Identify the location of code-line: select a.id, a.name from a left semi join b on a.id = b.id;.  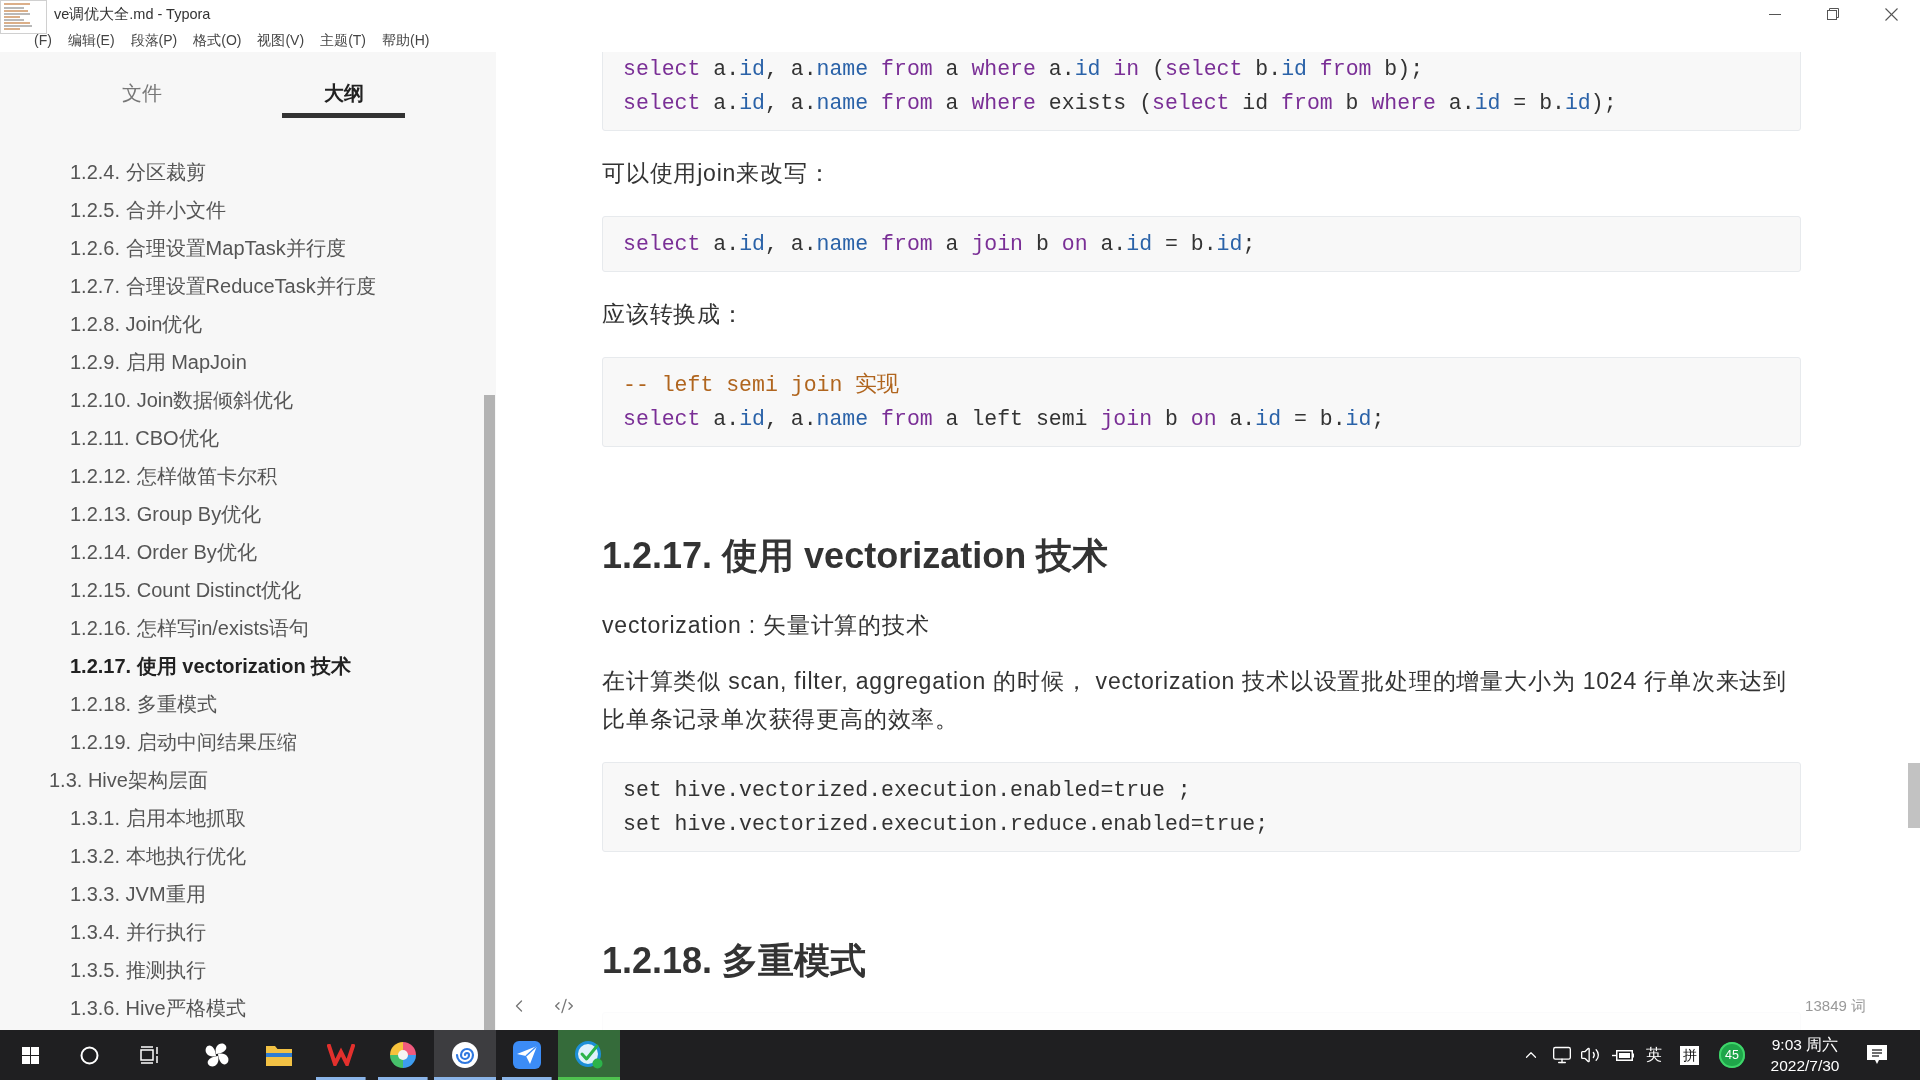
(1004, 419).